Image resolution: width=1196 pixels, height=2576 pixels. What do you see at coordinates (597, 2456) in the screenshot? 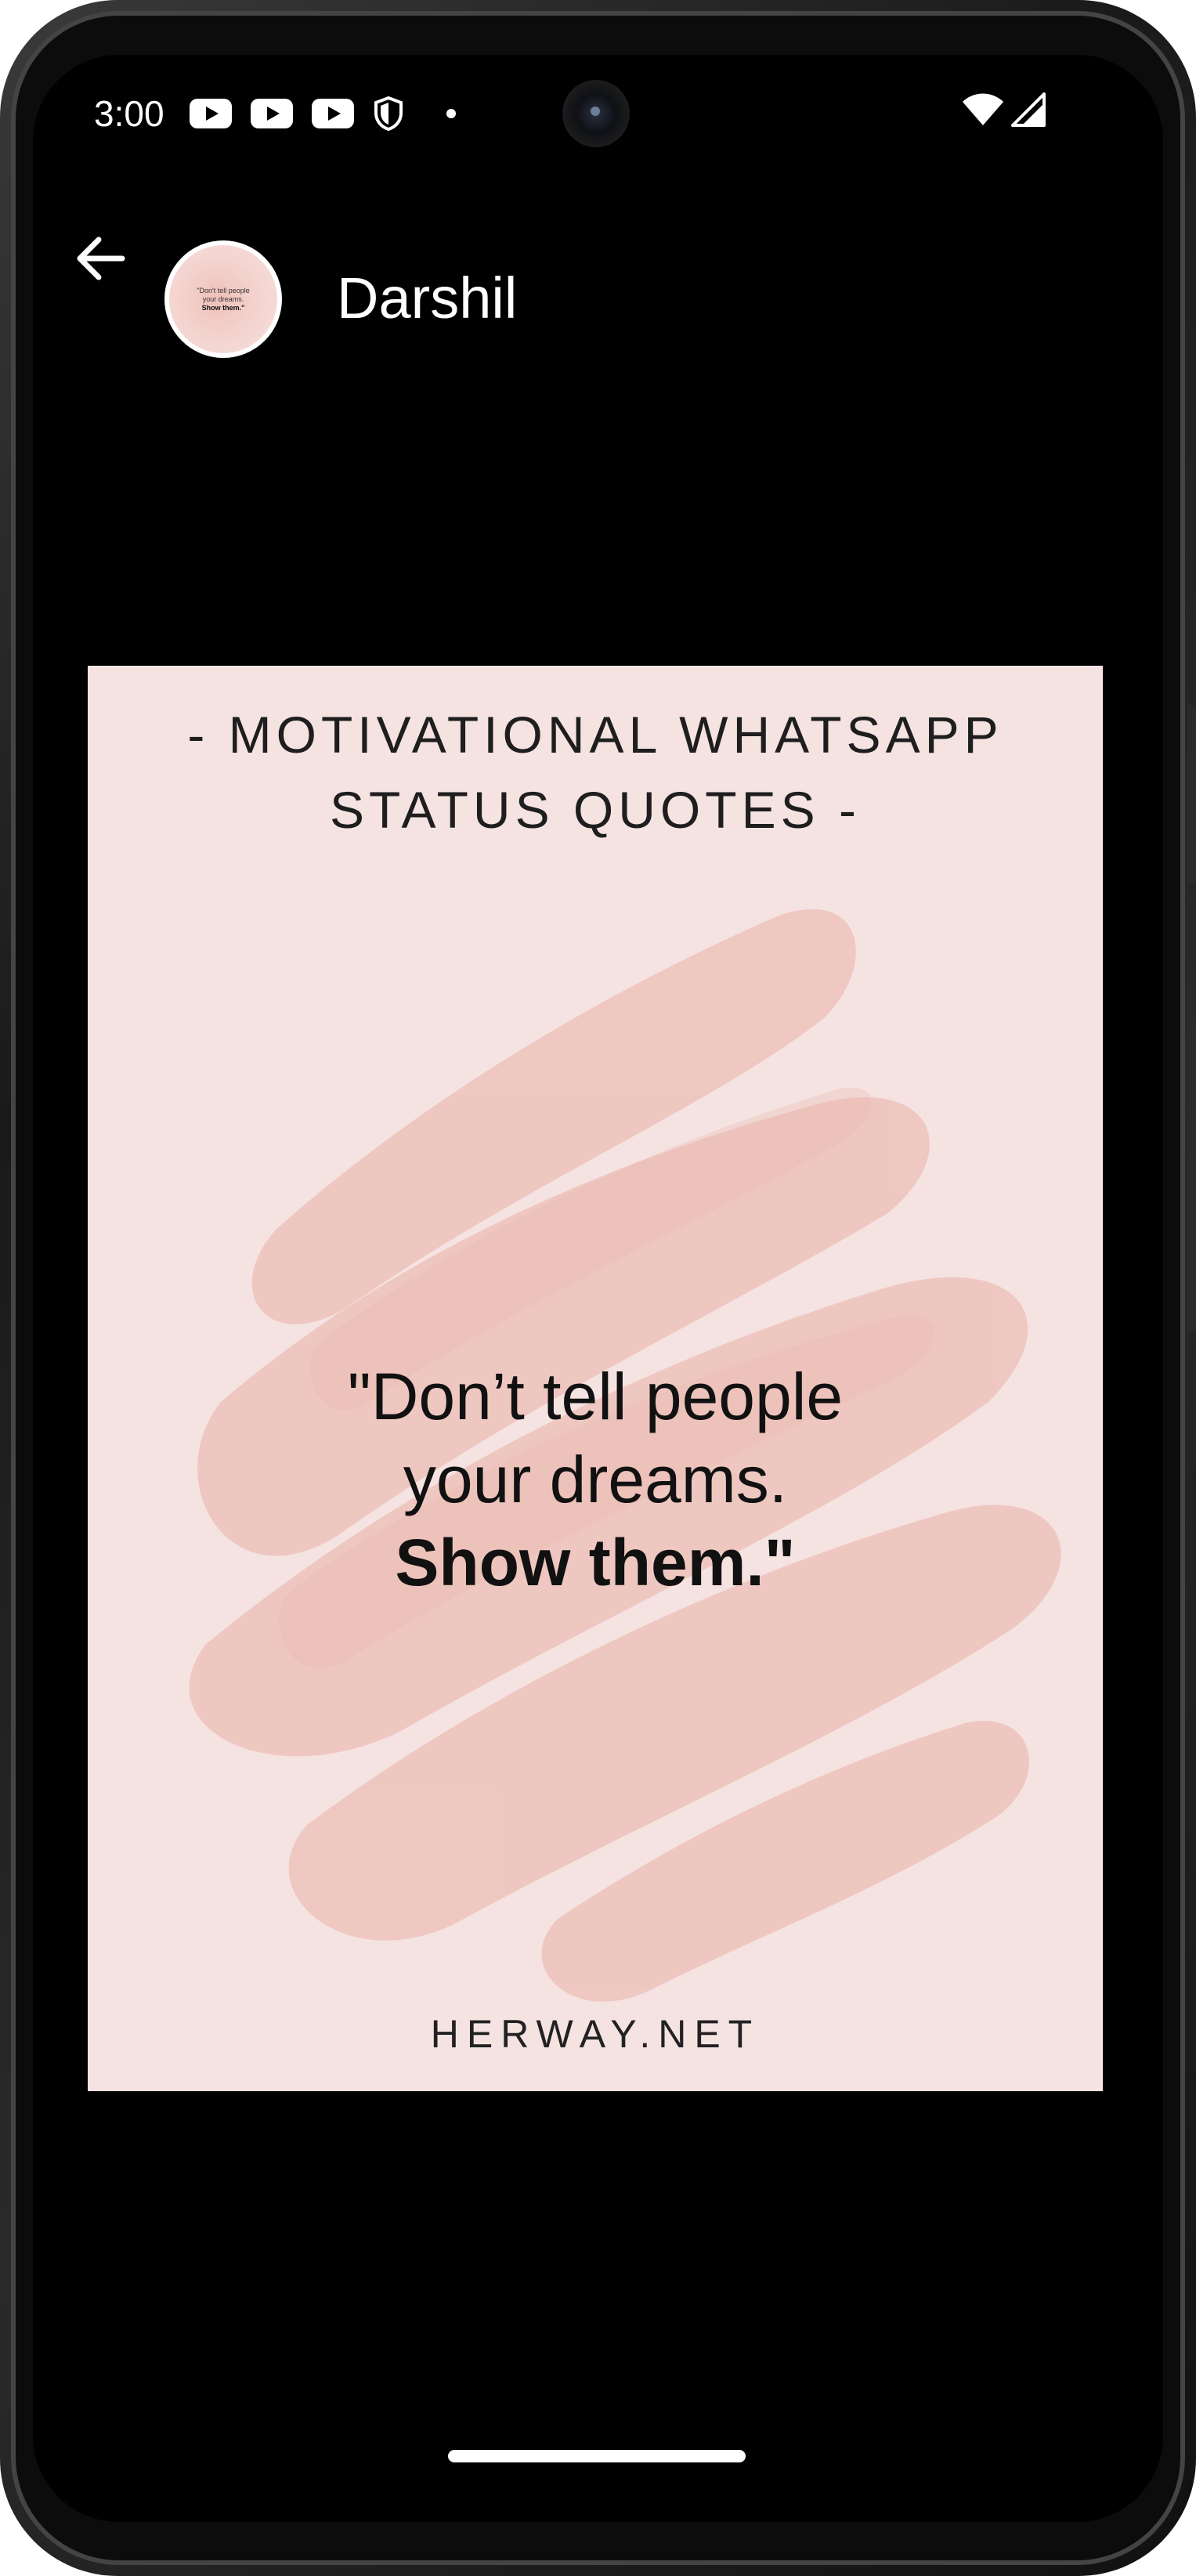
I see `home-indicator` at bounding box center [597, 2456].